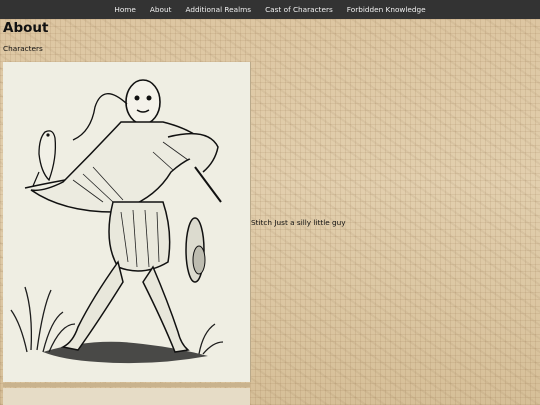 This screenshot has width=540, height=405. I want to click on page-title: About, so click(26, 28).